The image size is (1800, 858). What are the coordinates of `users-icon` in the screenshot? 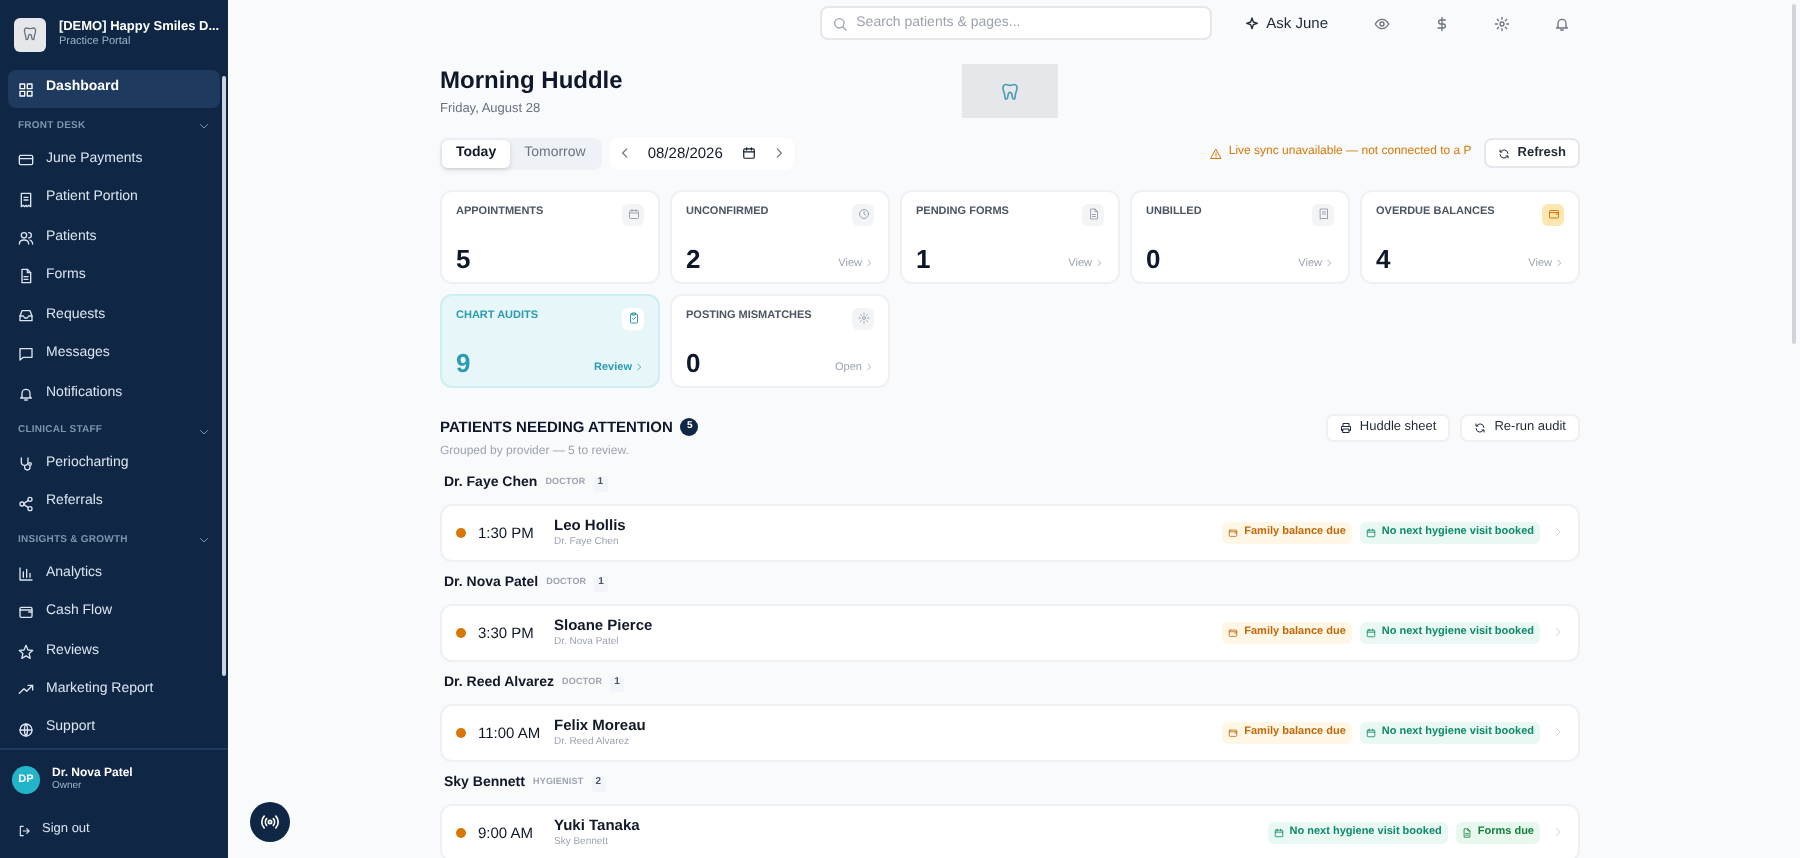 It's located at (26, 237).